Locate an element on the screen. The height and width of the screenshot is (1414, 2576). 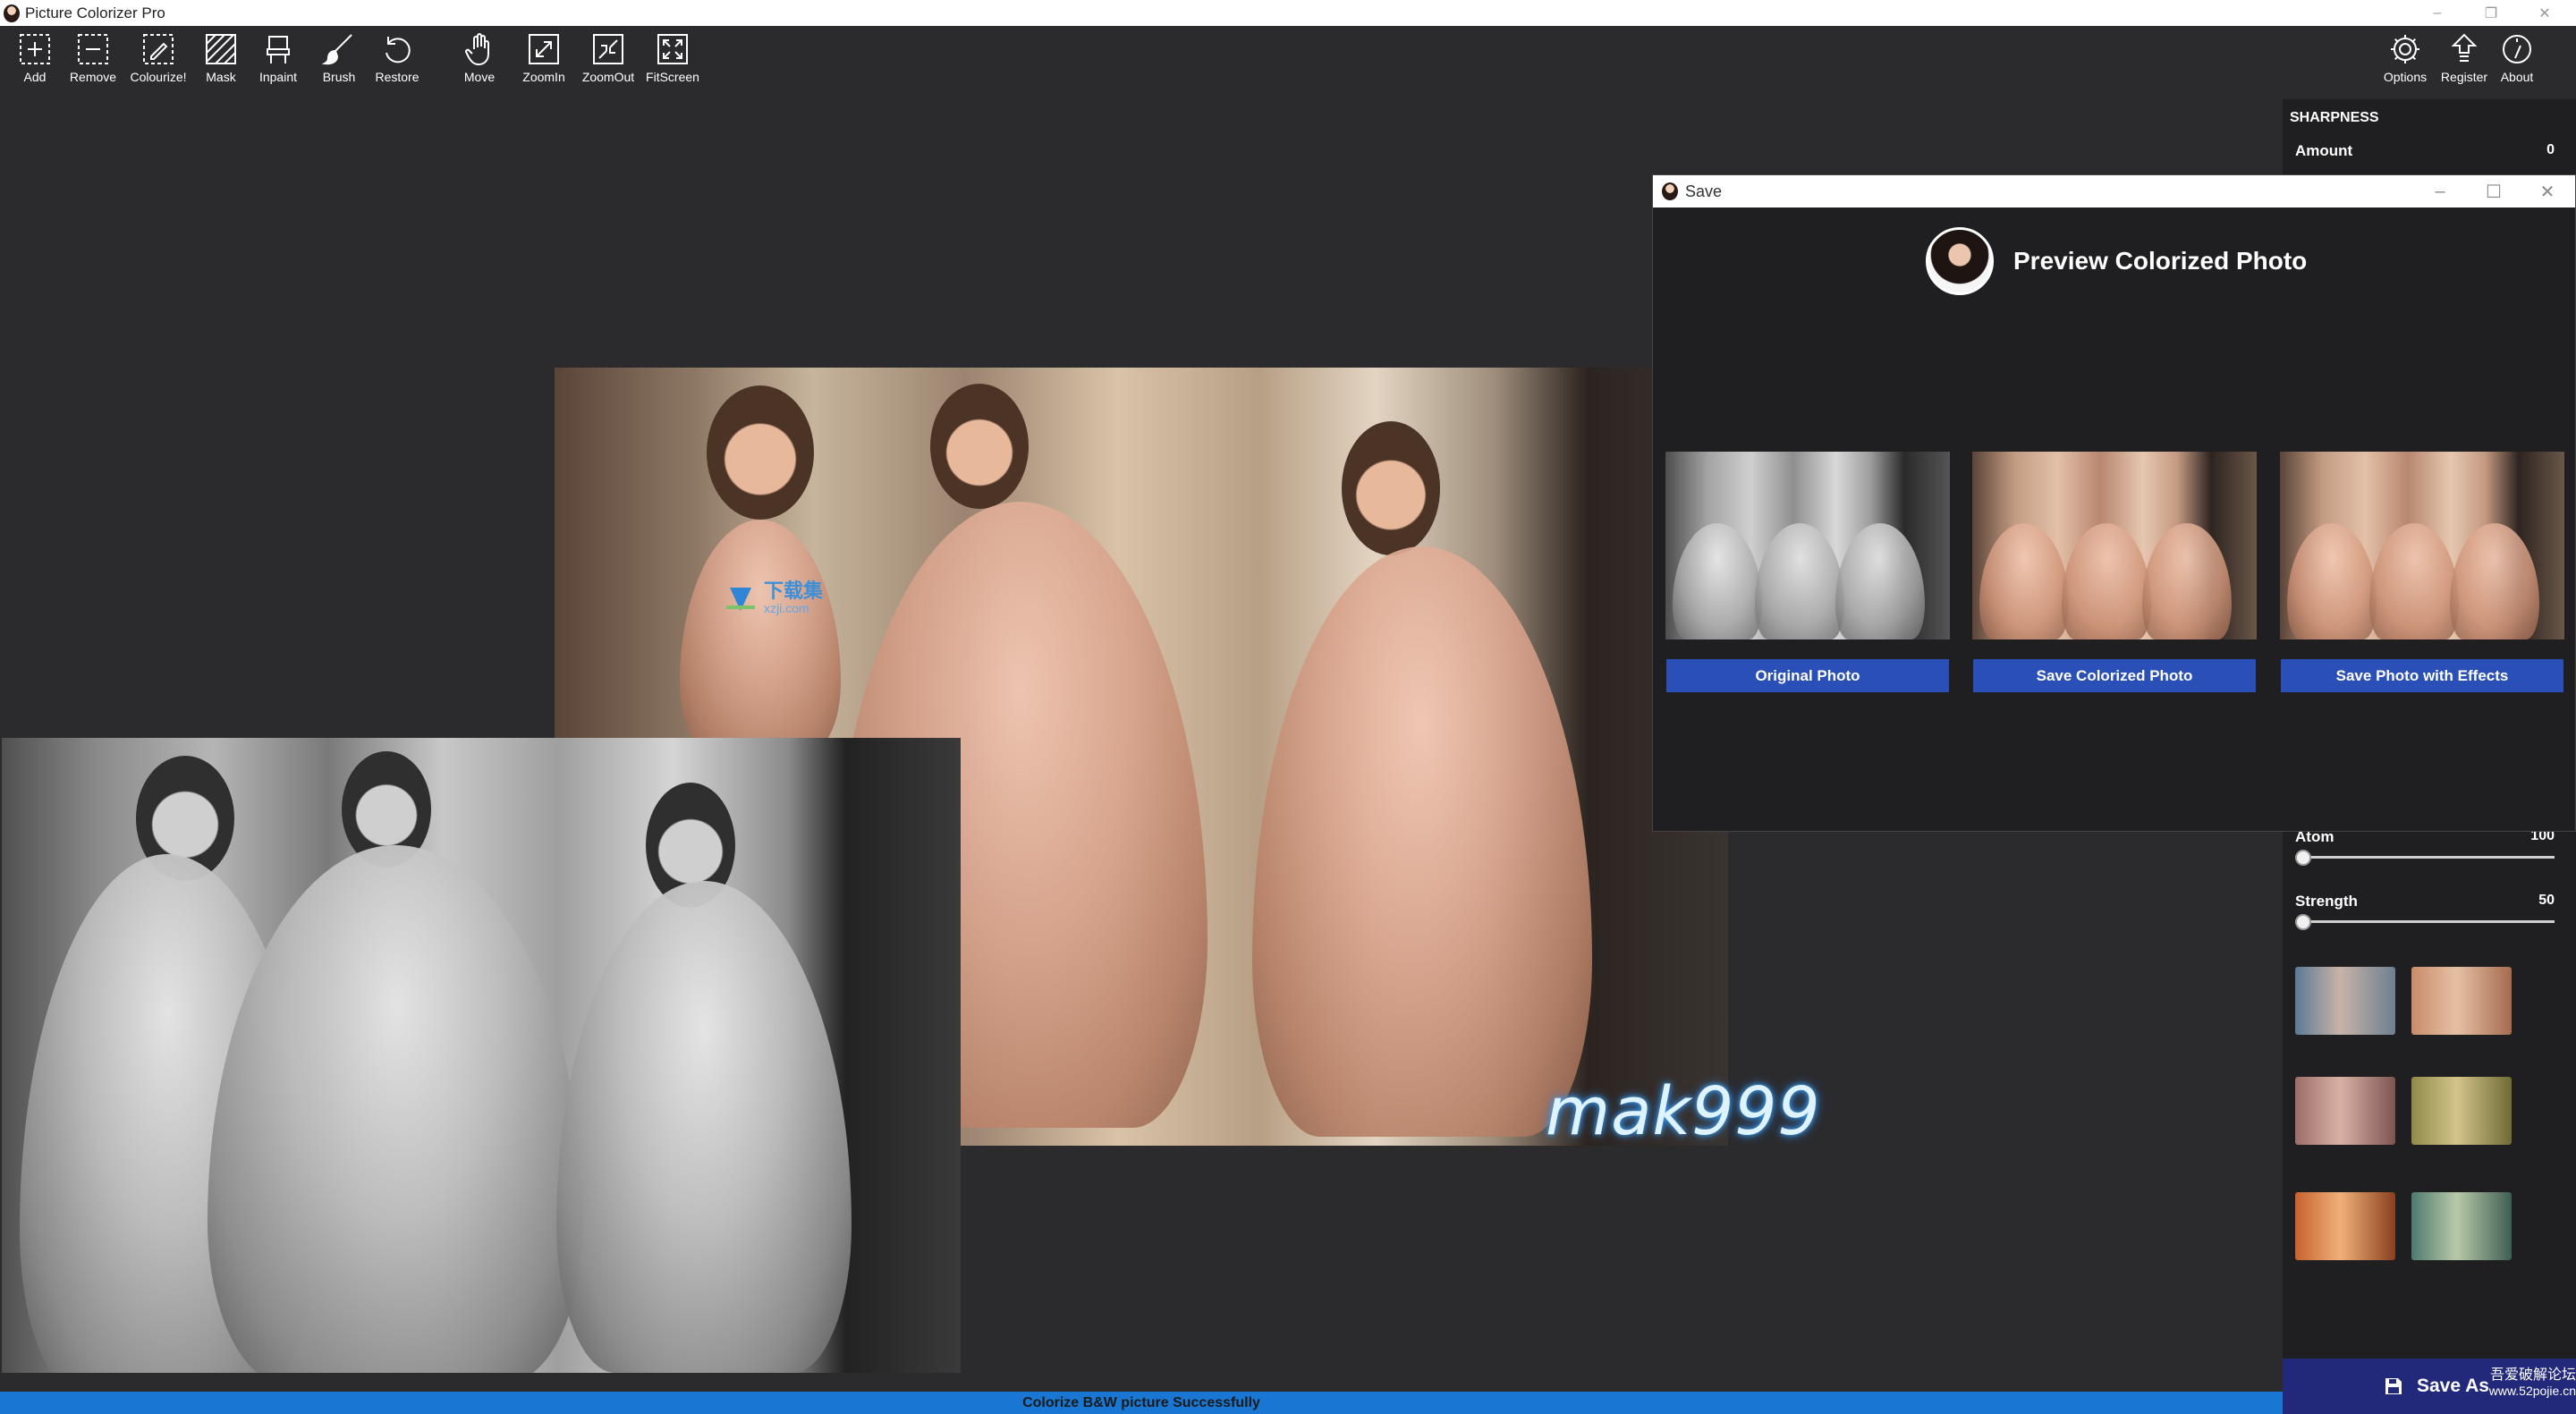
inpaint-icon is located at coordinates (278, 50).